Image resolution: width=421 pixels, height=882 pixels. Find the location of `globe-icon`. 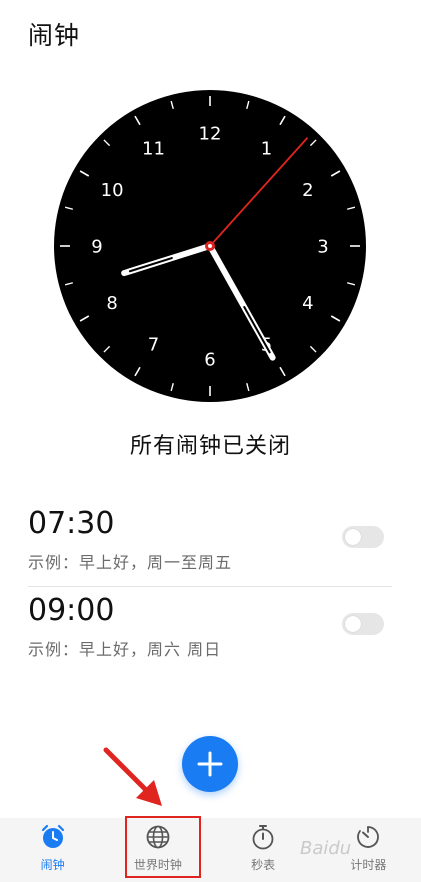

globe-icon is located at coordinates (158, 837).